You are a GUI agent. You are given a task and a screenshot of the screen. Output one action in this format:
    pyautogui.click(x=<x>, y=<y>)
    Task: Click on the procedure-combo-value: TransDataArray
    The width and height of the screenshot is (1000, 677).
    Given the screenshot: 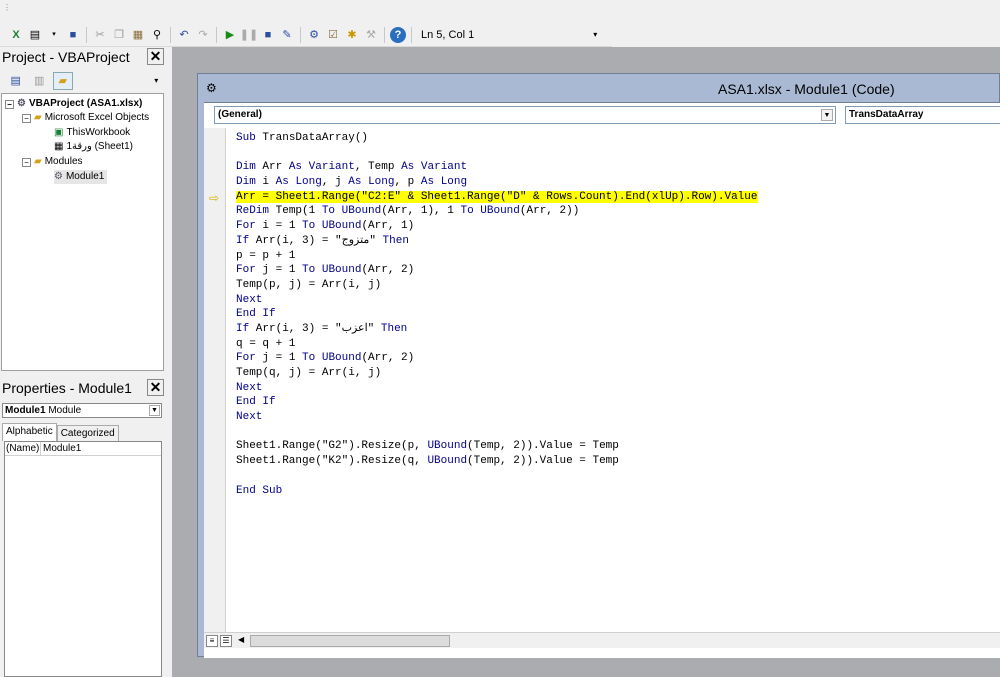 What is the action you would take?
    pyautogui.click(x=886, y=114)
    